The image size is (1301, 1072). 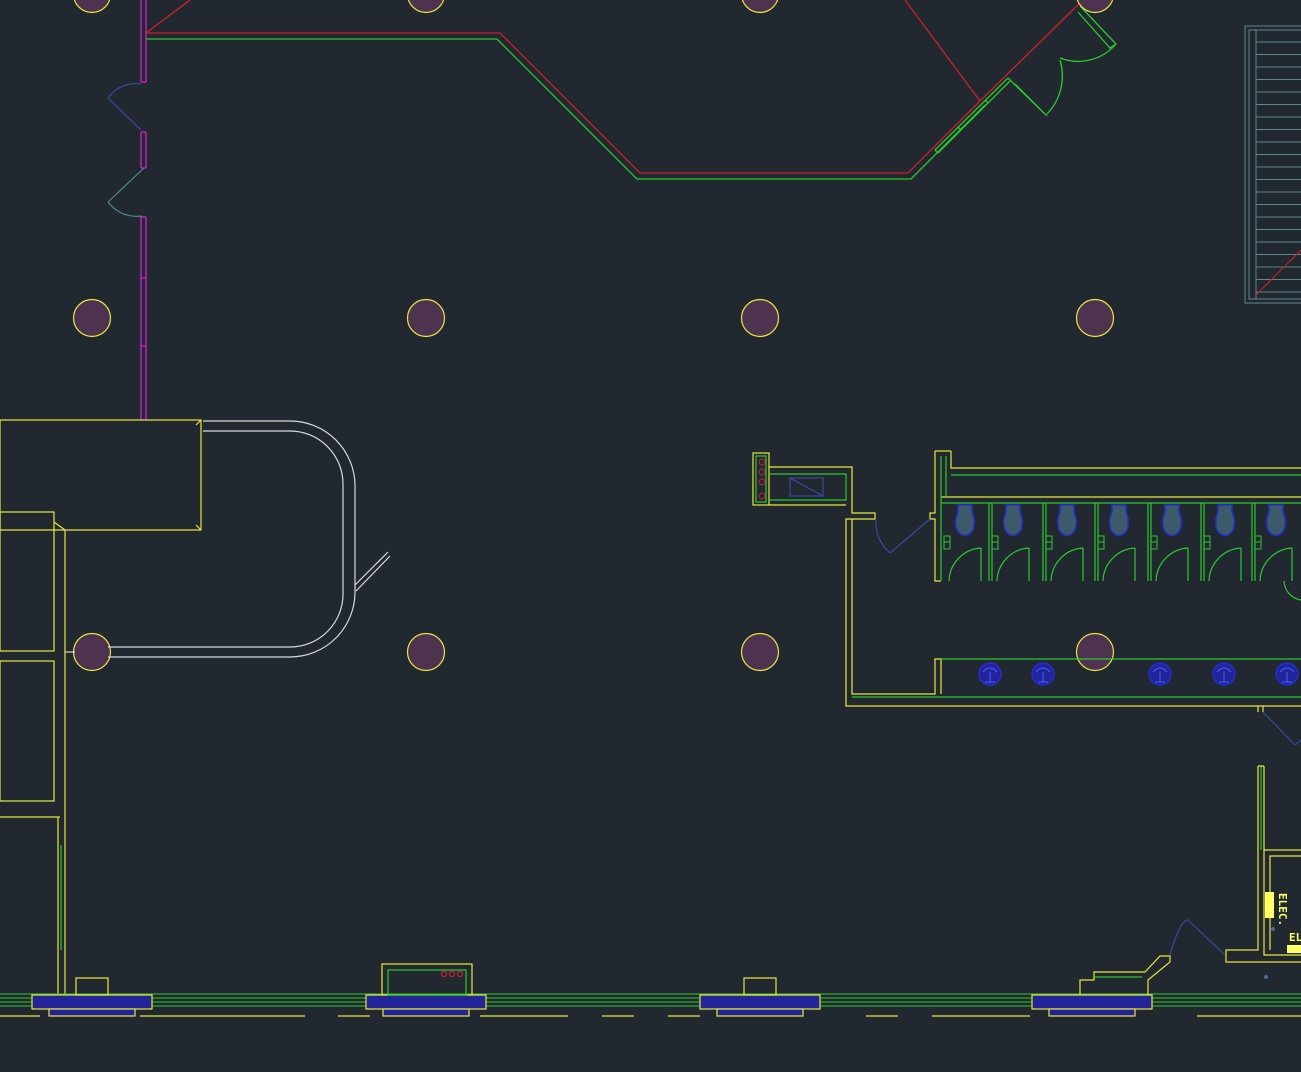 I want to click on electrical-panel, so click(x=1269, y=905).